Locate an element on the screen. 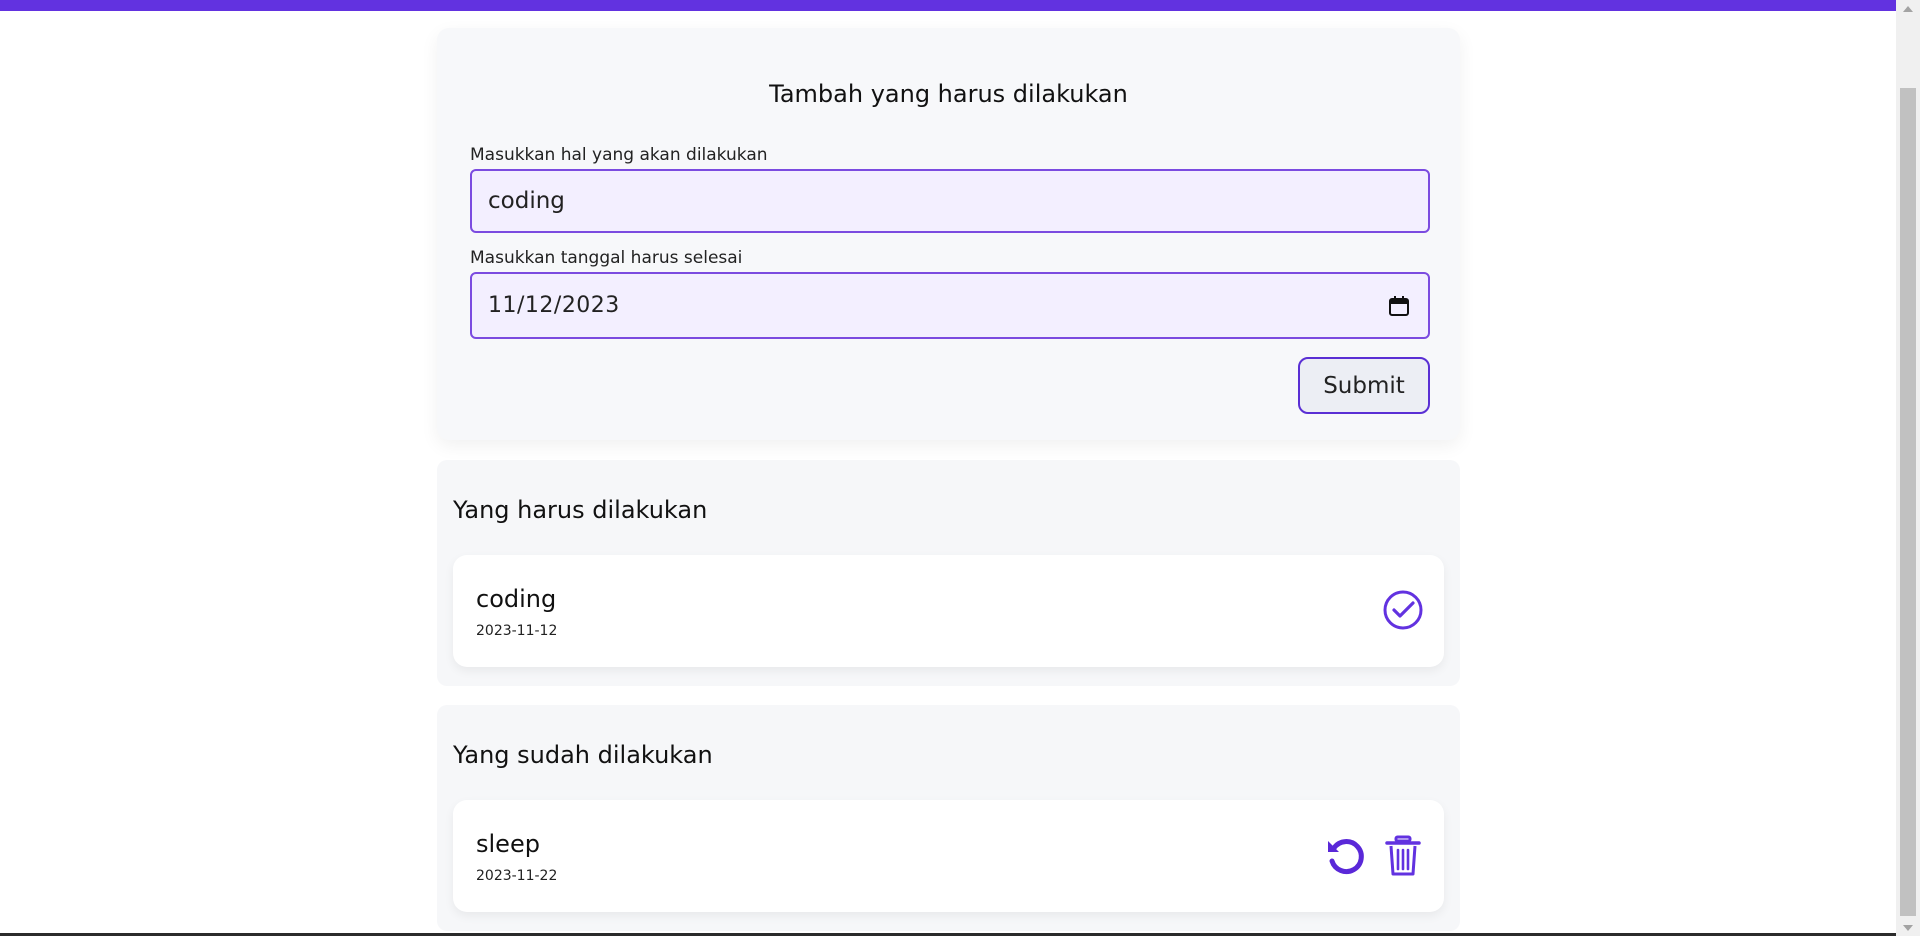 This screenshot has height=936, width=1920. date-input-value: 11/12/2023 is located at coordinates (554, 305).